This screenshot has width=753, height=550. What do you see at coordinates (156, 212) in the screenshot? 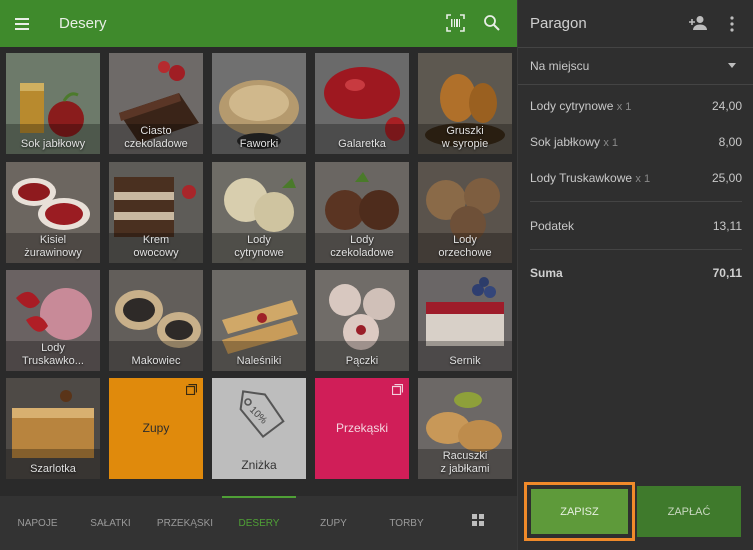
I see `product-tile-krem-owocowy: Krem owocowy` at bounding box center [156, 212].